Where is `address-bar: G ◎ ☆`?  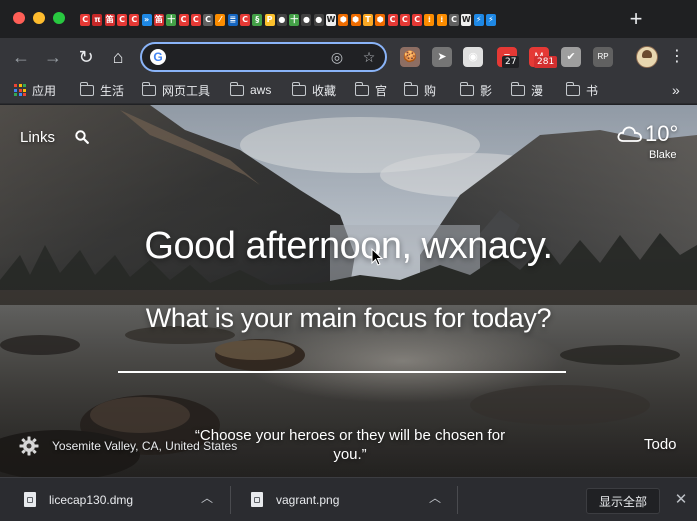 address-bar: G ◎ ☆ is located at coordinates (263, 57).